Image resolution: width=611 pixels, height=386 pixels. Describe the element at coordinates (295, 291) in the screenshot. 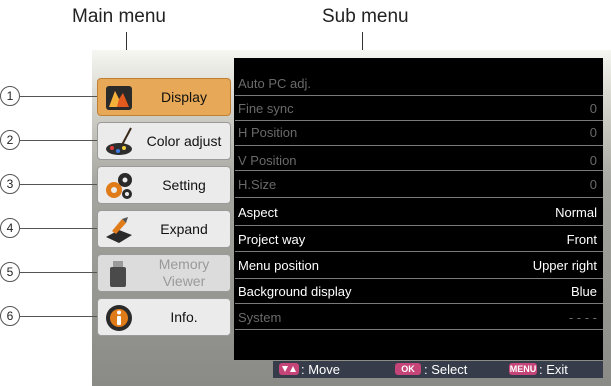

I see `row-label: Background display` at that location.